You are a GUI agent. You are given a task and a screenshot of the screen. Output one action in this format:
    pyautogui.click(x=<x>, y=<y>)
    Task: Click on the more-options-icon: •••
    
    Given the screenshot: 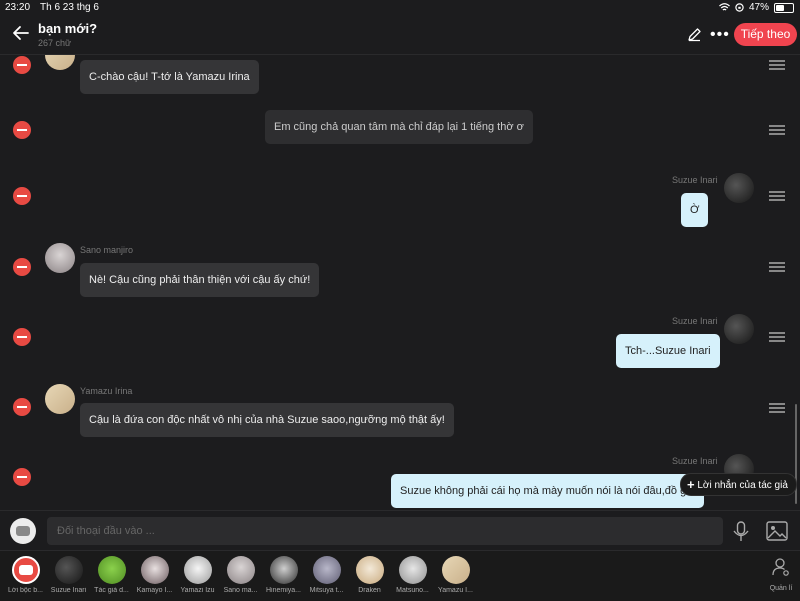 What is the action you would take?
    pyautogui.click(x=720, y=35)
    